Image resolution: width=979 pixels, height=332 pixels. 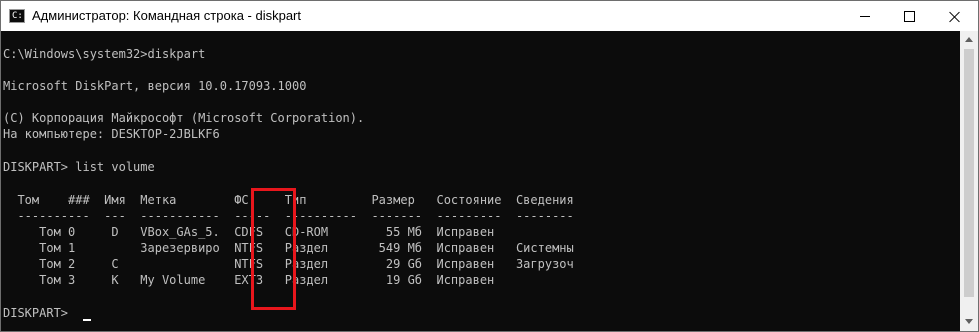 I want to click on maximize-icon, so click(x=909, y=16).